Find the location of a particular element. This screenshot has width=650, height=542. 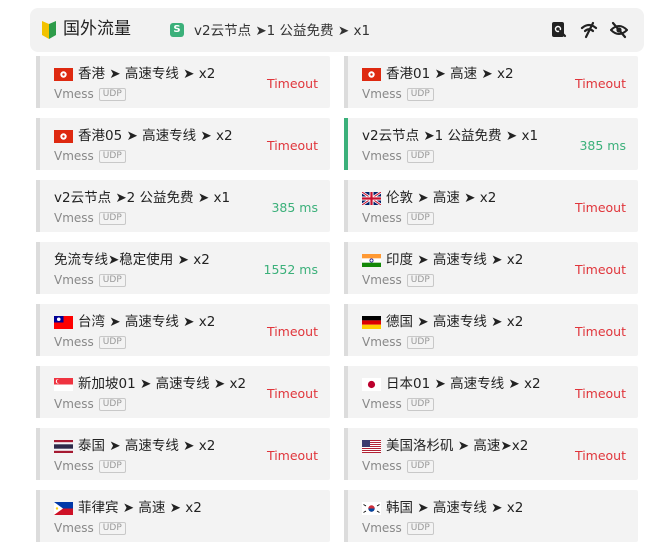

proxy-name: v2云节点 ➤2 公益免费 ➤ x1 is located at coordinates (142, 198).